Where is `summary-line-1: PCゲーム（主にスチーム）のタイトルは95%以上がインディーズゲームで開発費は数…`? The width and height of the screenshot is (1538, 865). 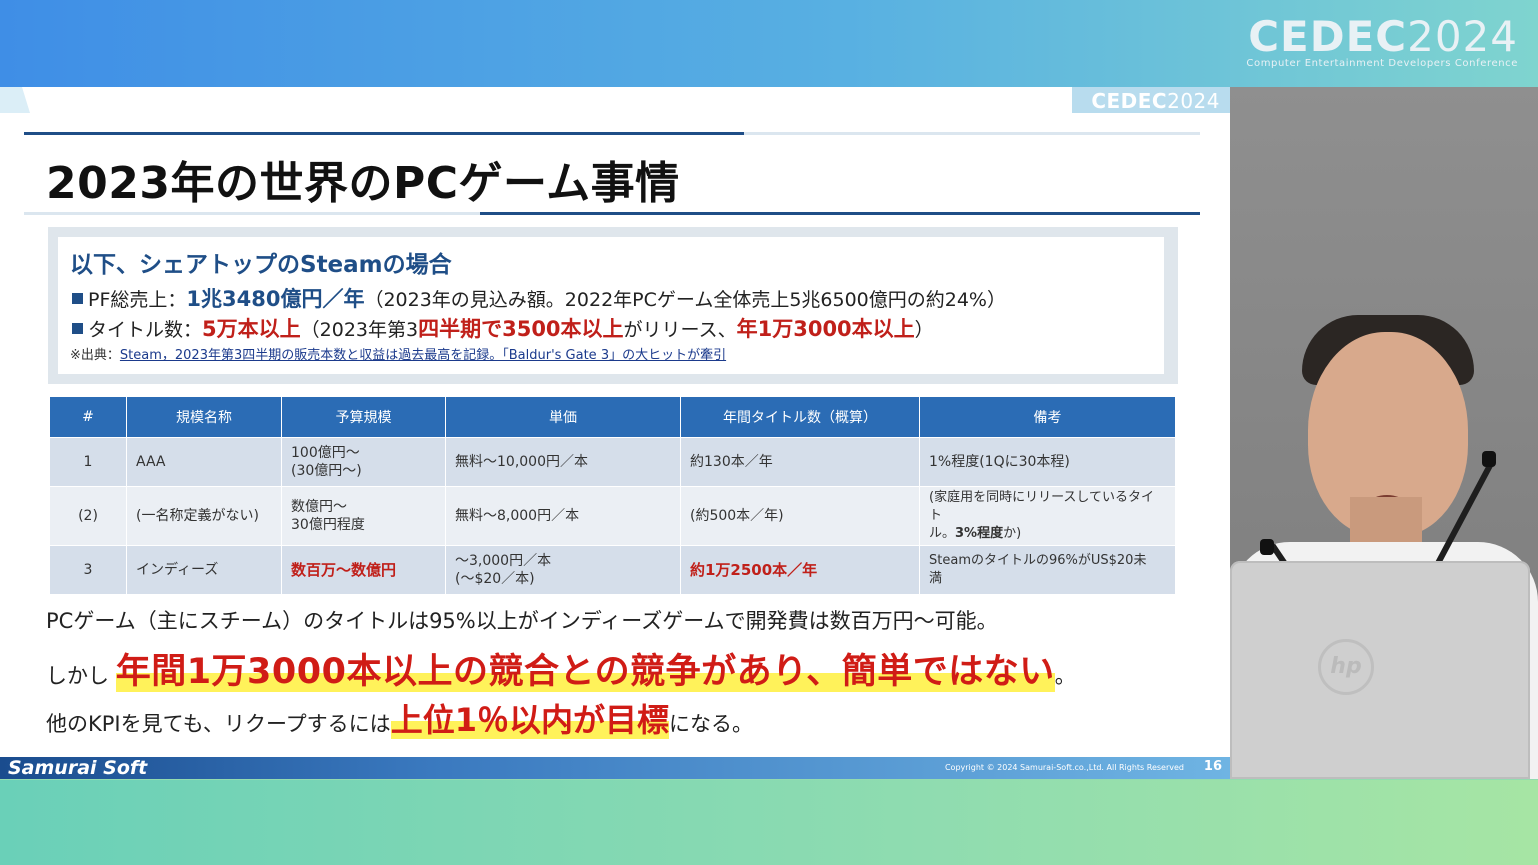
summary-line-1: PCゲーム（主にスチーム）のタイトルは95%以上がインディーズゲームで開発費は数… is located at coordinates (522, 621).